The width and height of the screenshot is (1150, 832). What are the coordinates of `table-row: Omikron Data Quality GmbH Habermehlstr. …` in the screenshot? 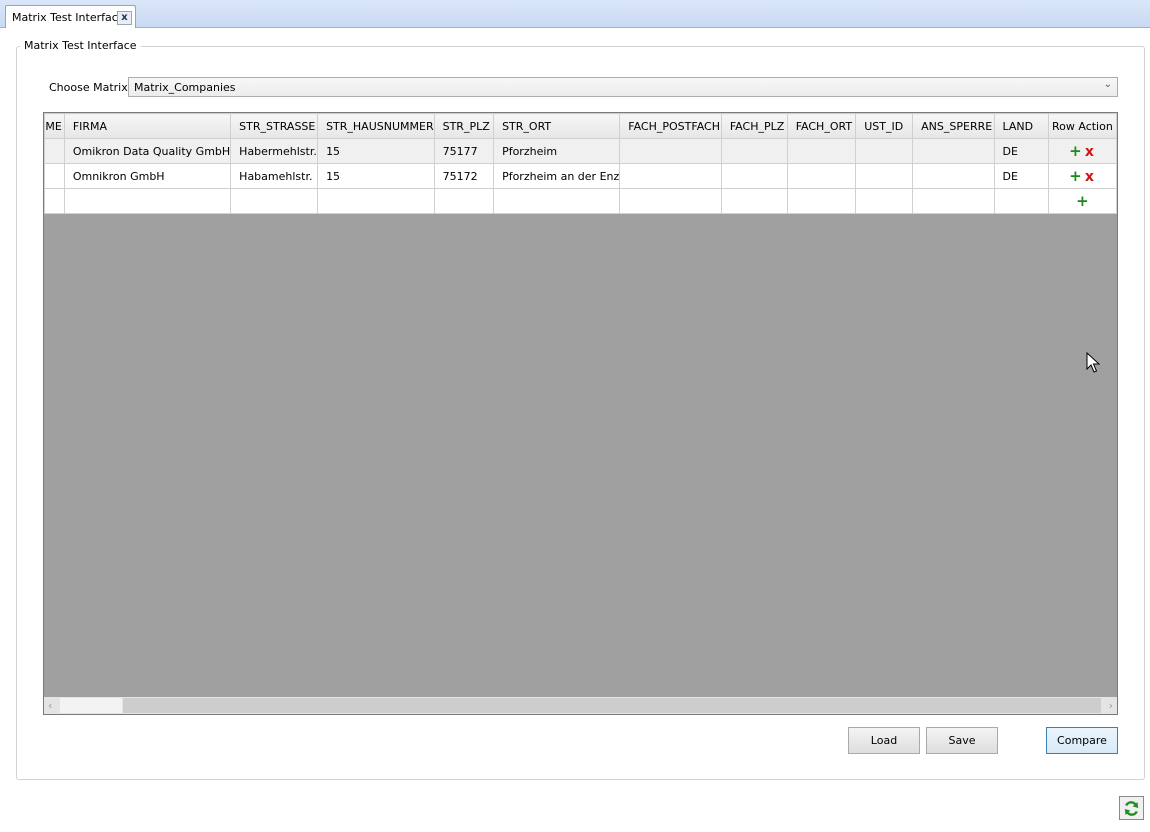 It's located at (580, 151).